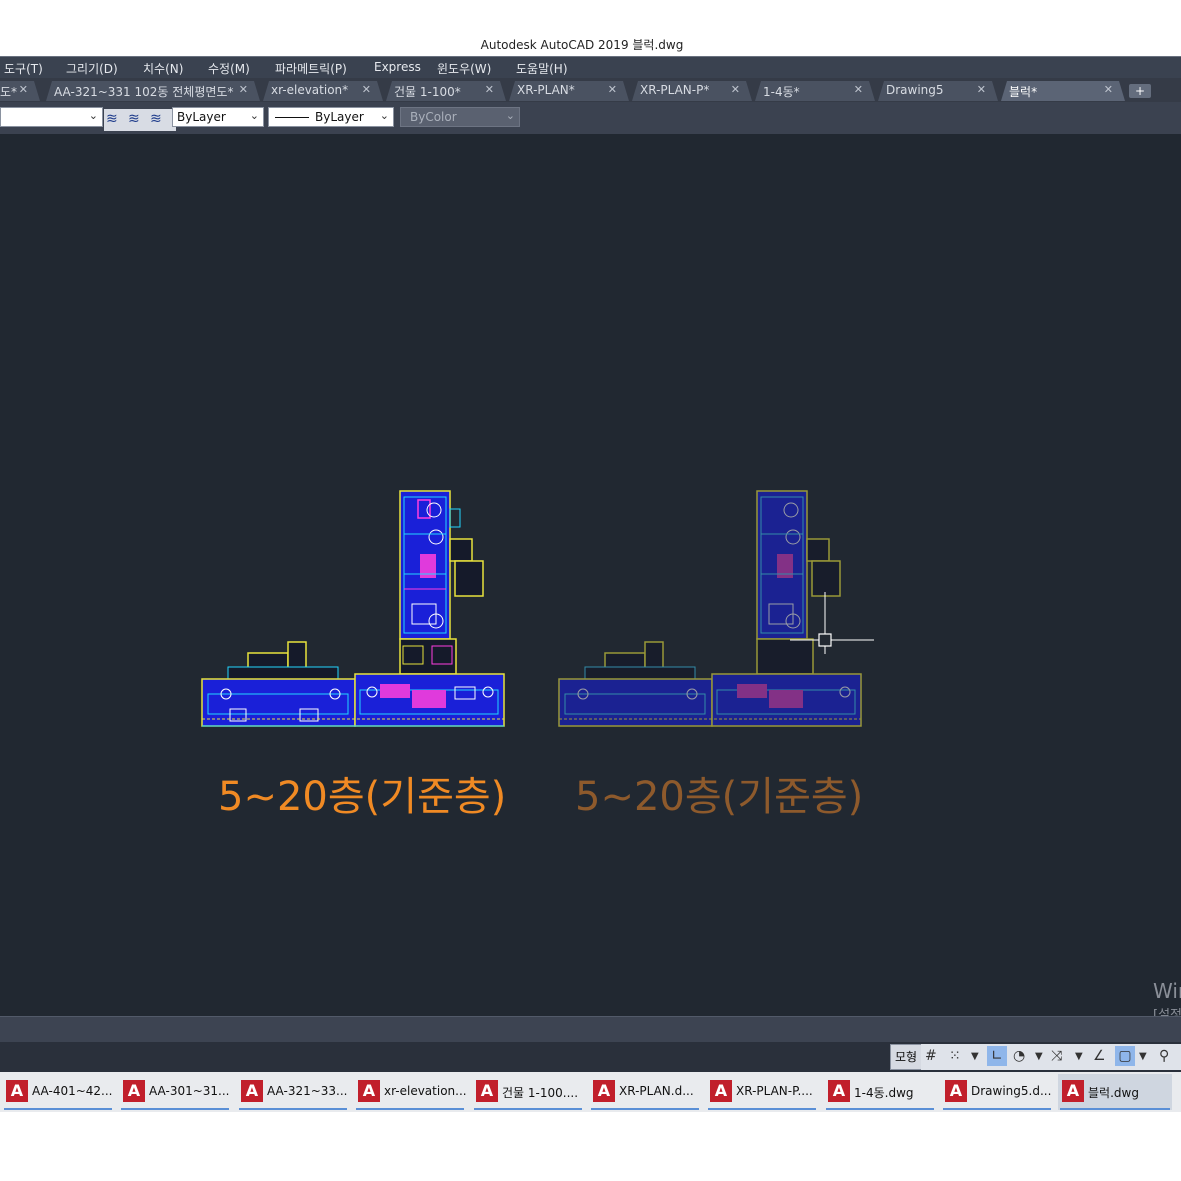 The height and width of the screenshot is (1181, 1181). Describe the element at coordinates (353, 608) in the screenshot. I see `floor-plan-left` at that location.